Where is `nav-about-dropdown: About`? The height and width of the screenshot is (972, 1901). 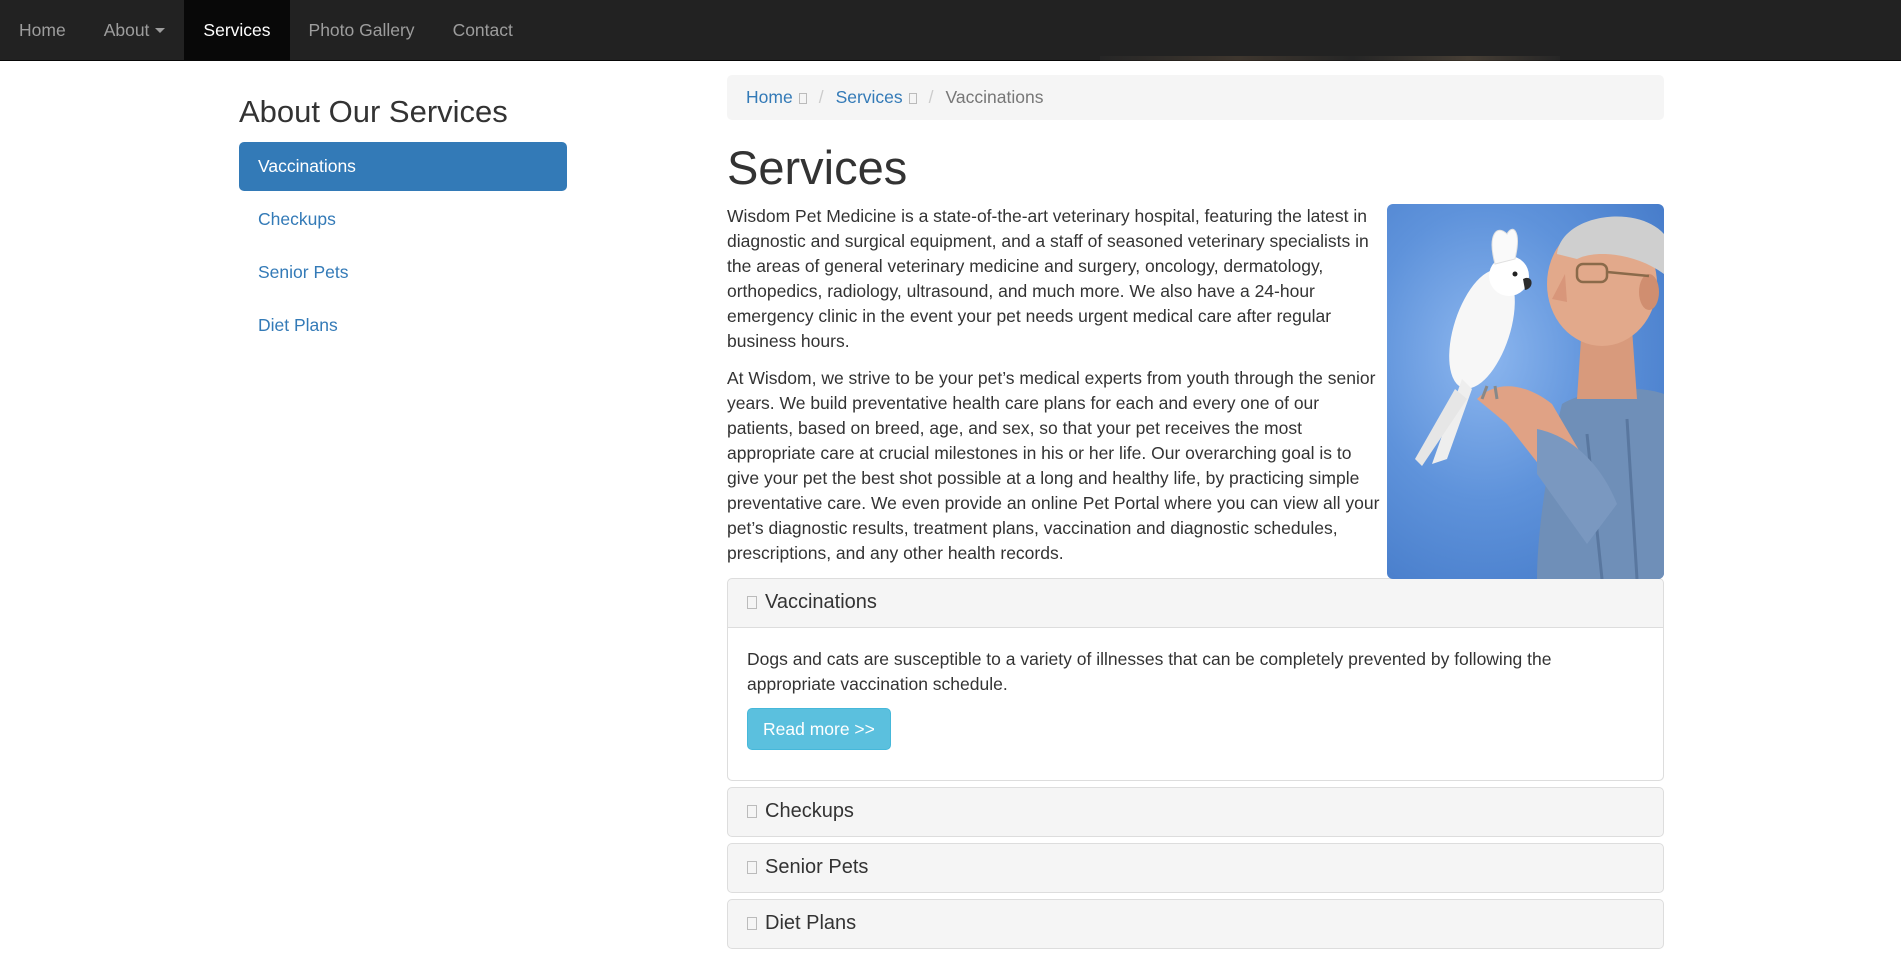
nav-about-dropdown: About is located at coordinates (135, 30).